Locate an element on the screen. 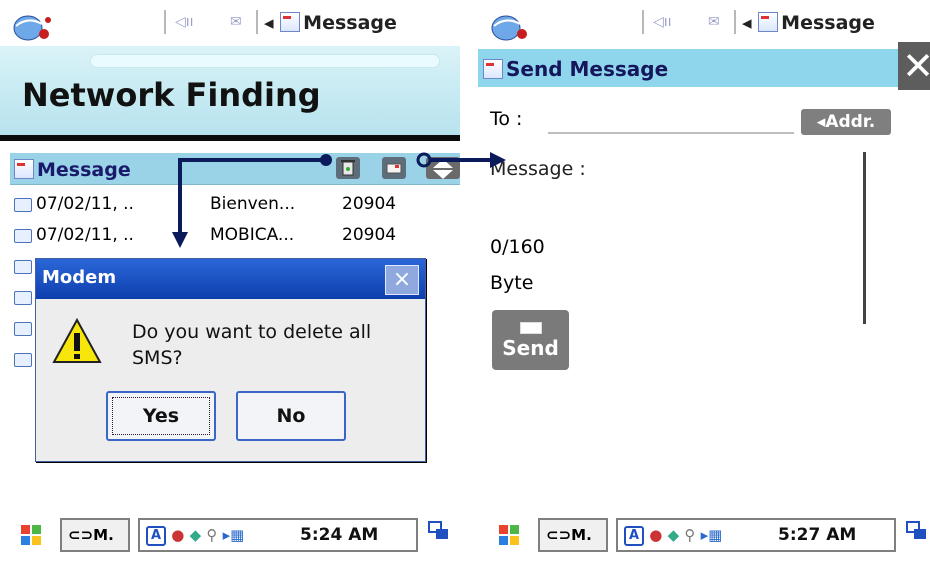 The height and width of the screenshot is (580, 930). clock: 5:27 AM is located at coordinates (817, 535).